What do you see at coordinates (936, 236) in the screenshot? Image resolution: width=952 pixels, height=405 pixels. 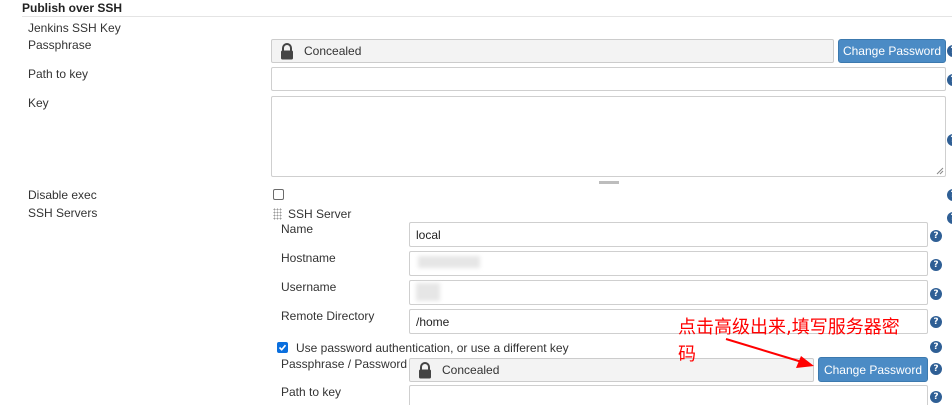 I see `help-icon-server-name: ?` at bounding box center [936, 236].